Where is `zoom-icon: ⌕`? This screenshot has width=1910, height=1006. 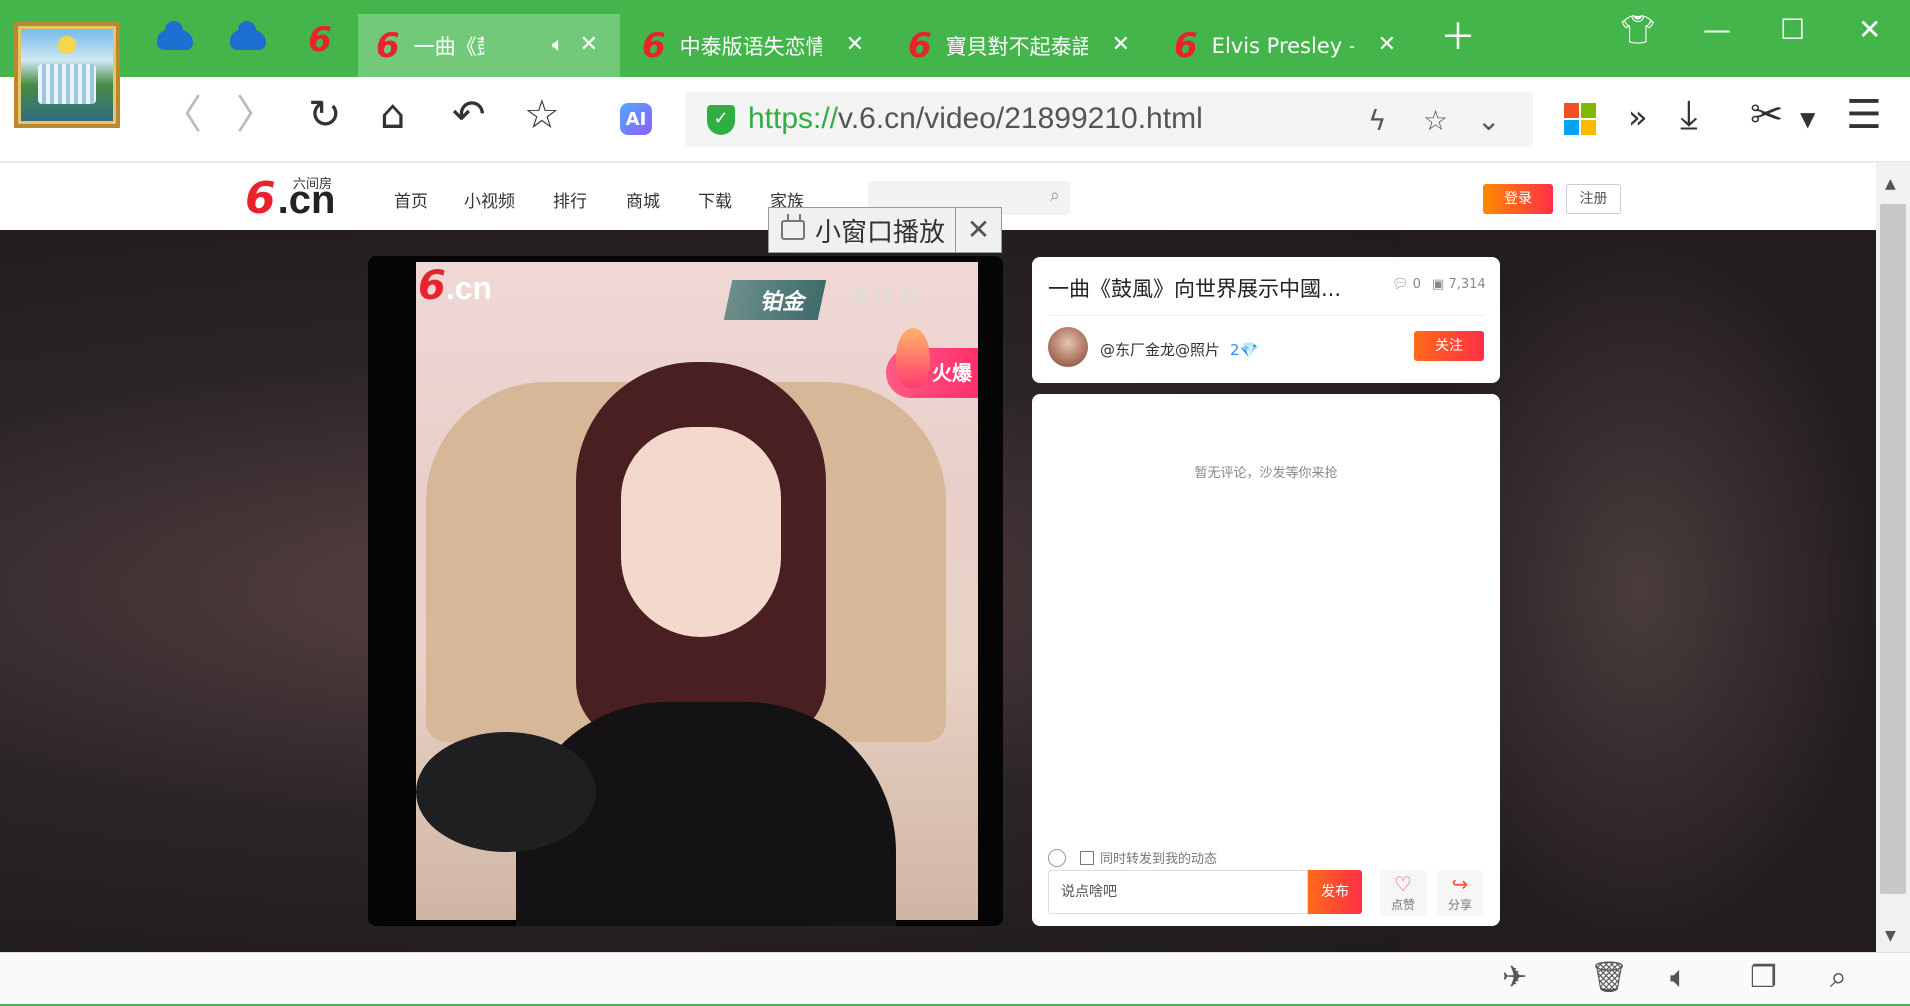 zoom-icon: ⌕ is located at coordinates (1838, 978).